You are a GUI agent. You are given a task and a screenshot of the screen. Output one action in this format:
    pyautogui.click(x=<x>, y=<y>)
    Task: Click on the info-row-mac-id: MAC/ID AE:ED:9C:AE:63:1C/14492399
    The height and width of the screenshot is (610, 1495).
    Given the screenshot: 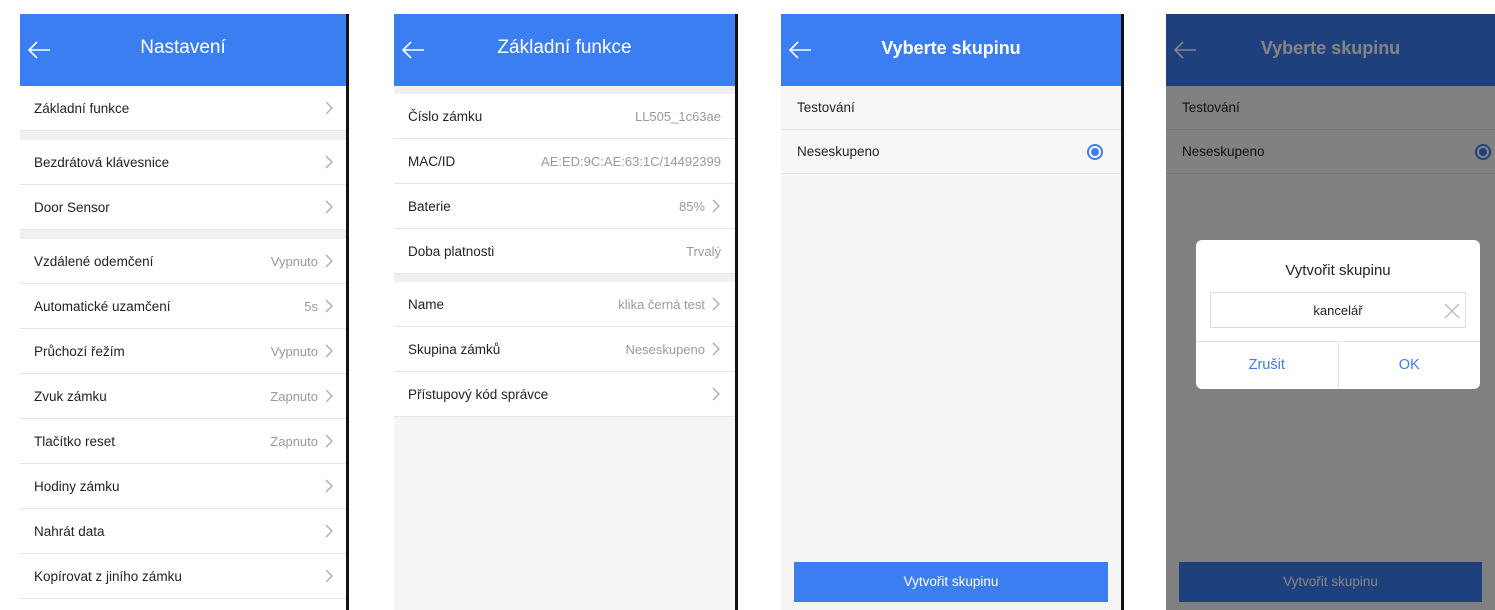 What is the action you would take?
    pyautogui.click(x=564, y=161)
    